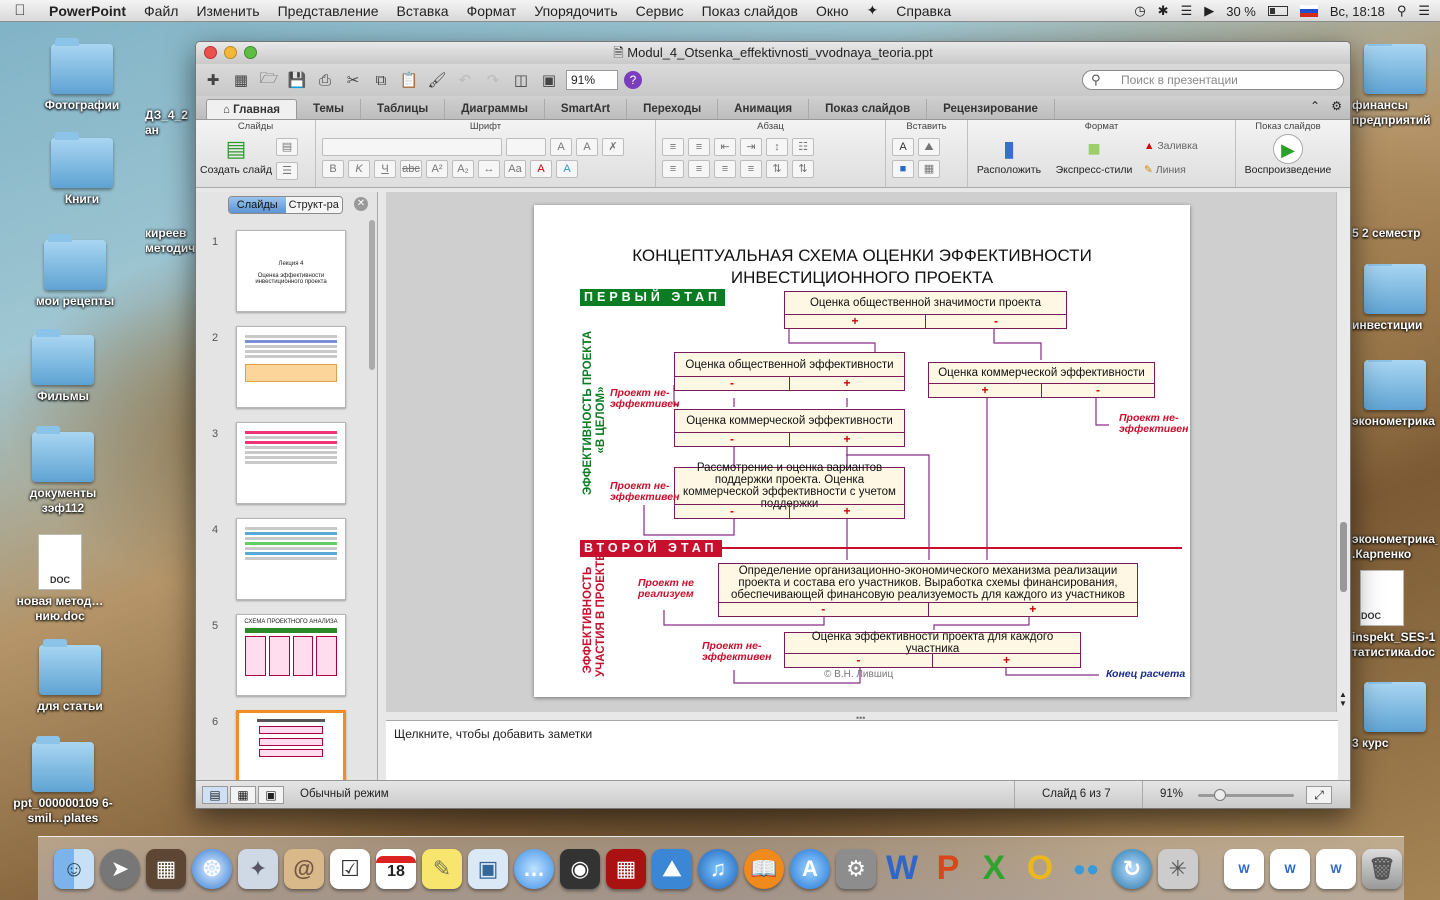 The image size is (1440, 900). Describe the element at coordinates (1009, 155) in the screenshot. I see `arrange-button: ▮ Расположить` at that location.